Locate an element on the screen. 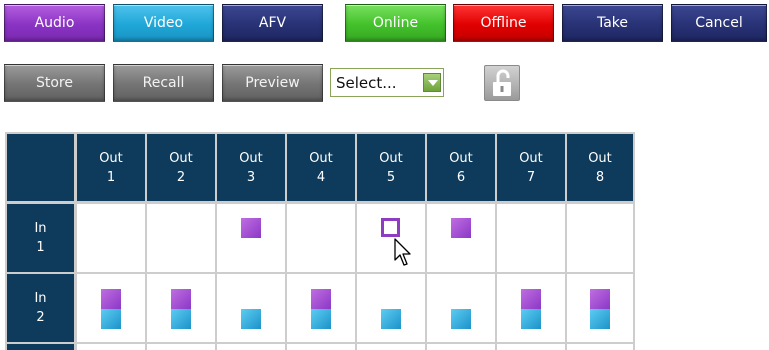  output-label-num: 2 is located at coordinates (181, 177).